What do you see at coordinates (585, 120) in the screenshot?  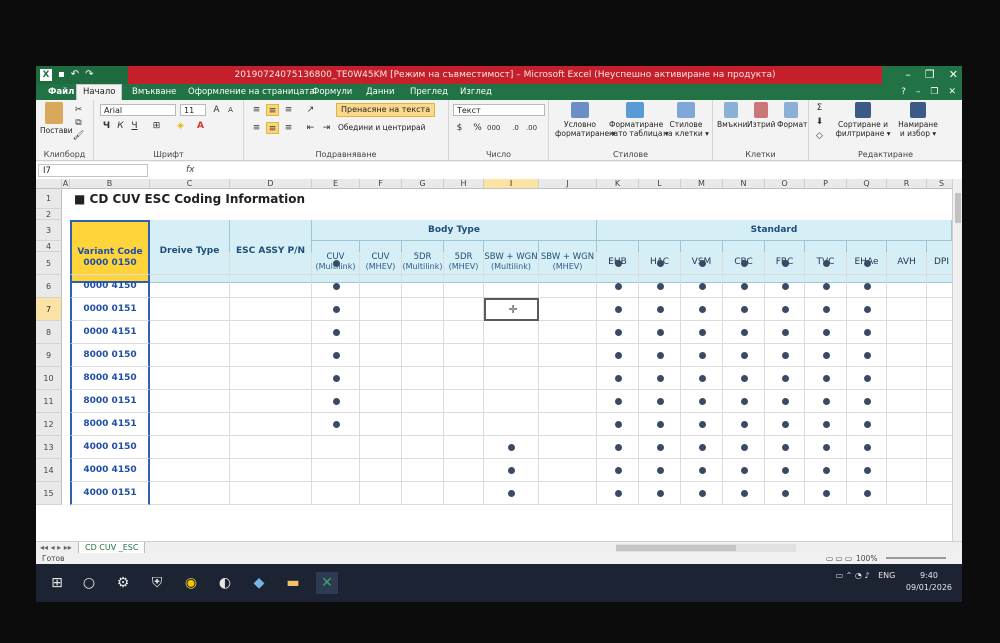 I see `conditional-formatting-button: Условно форматиране ▾` at bounding box center [585, 120].